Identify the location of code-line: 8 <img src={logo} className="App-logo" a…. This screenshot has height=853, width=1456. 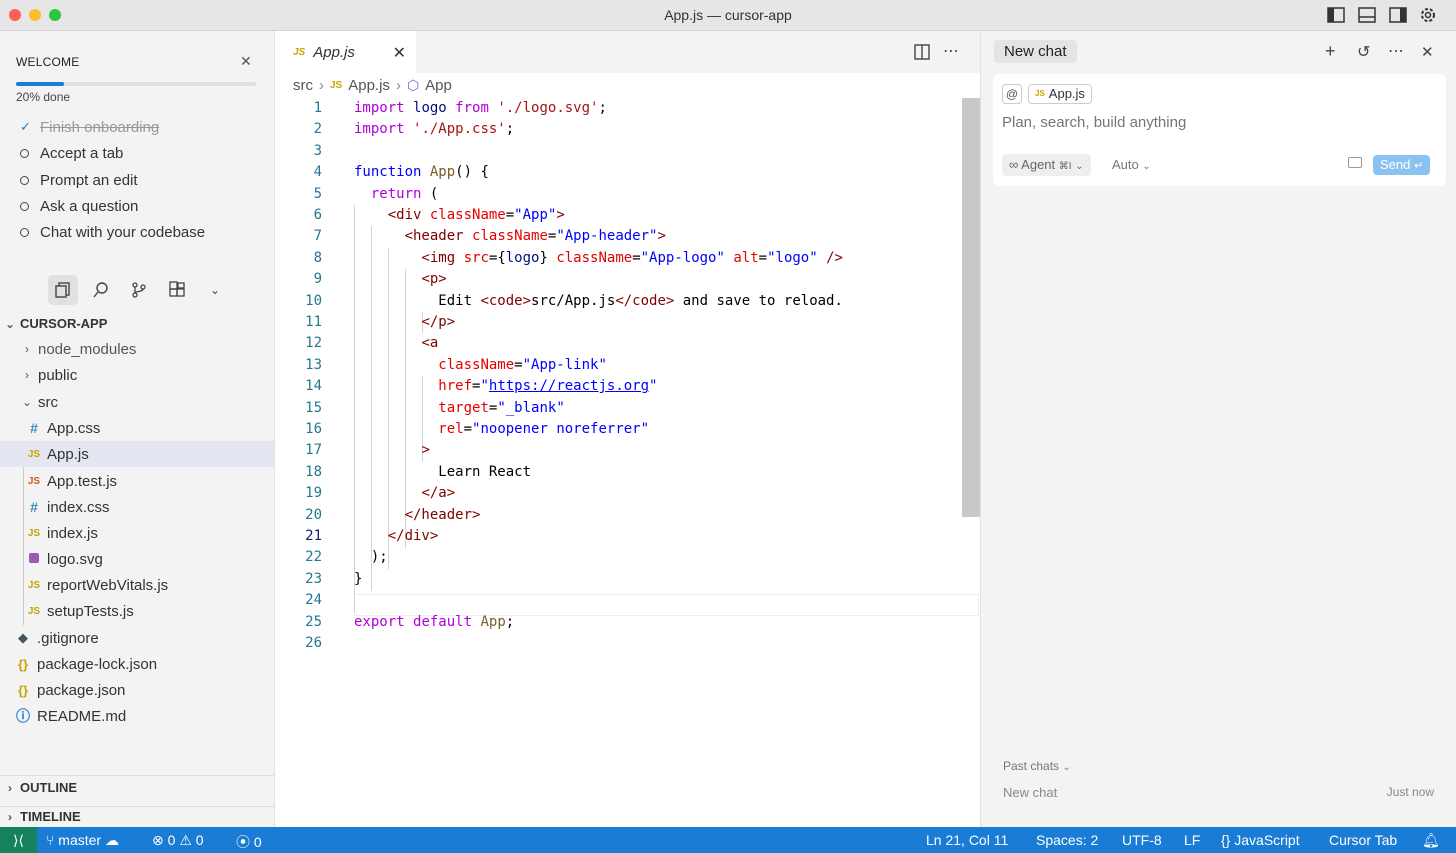
(578, 257).